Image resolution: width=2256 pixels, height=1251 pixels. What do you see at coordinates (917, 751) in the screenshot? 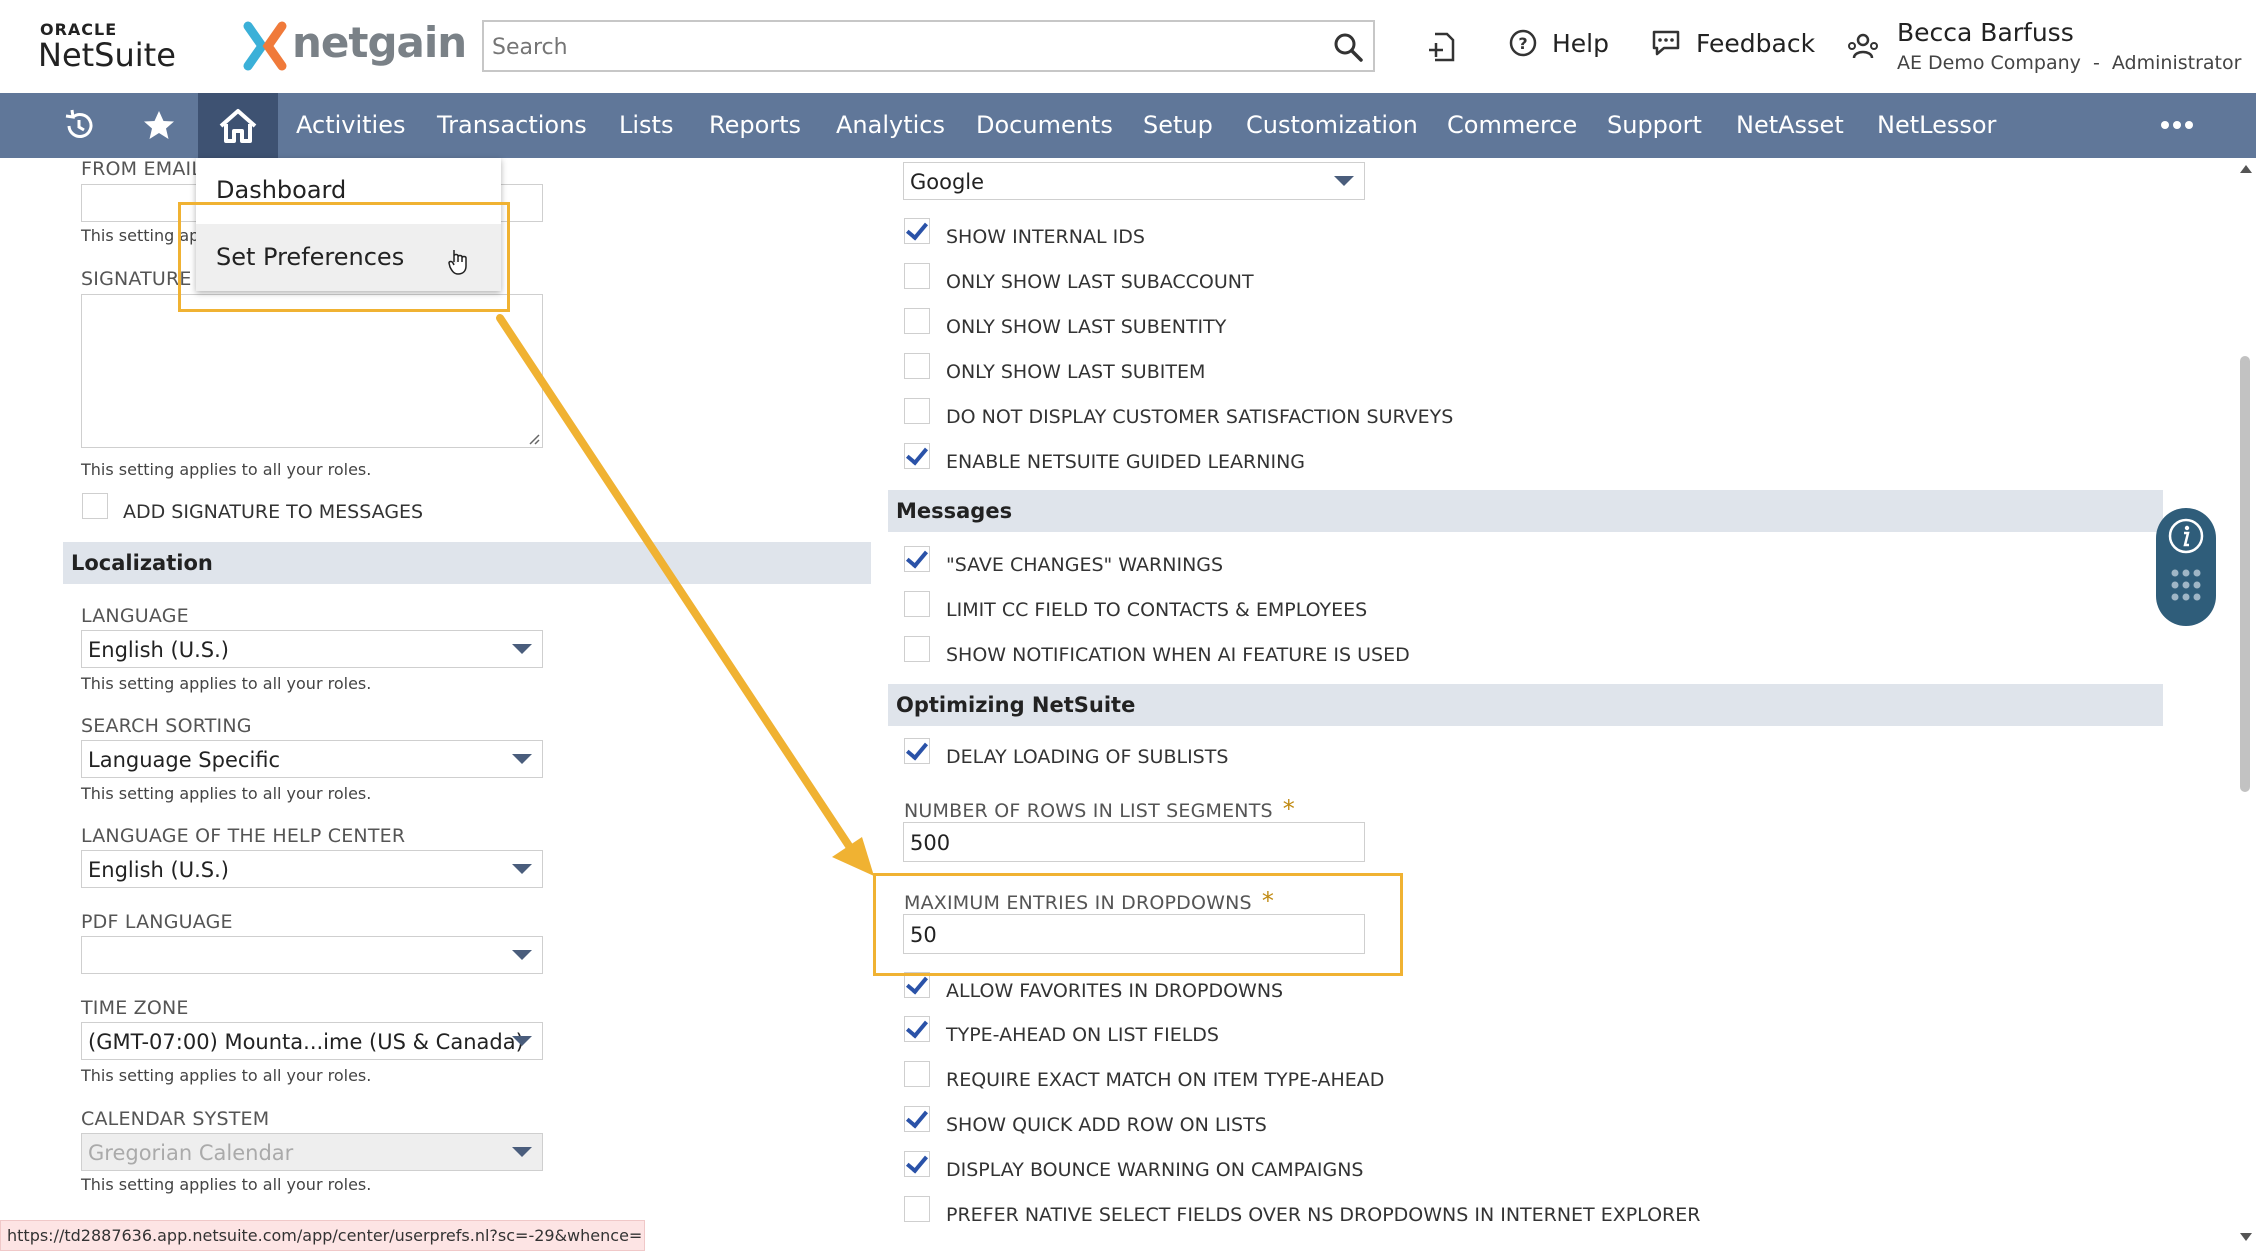
I see `delay-loading-checkbox` at bounding box center [917, 751].